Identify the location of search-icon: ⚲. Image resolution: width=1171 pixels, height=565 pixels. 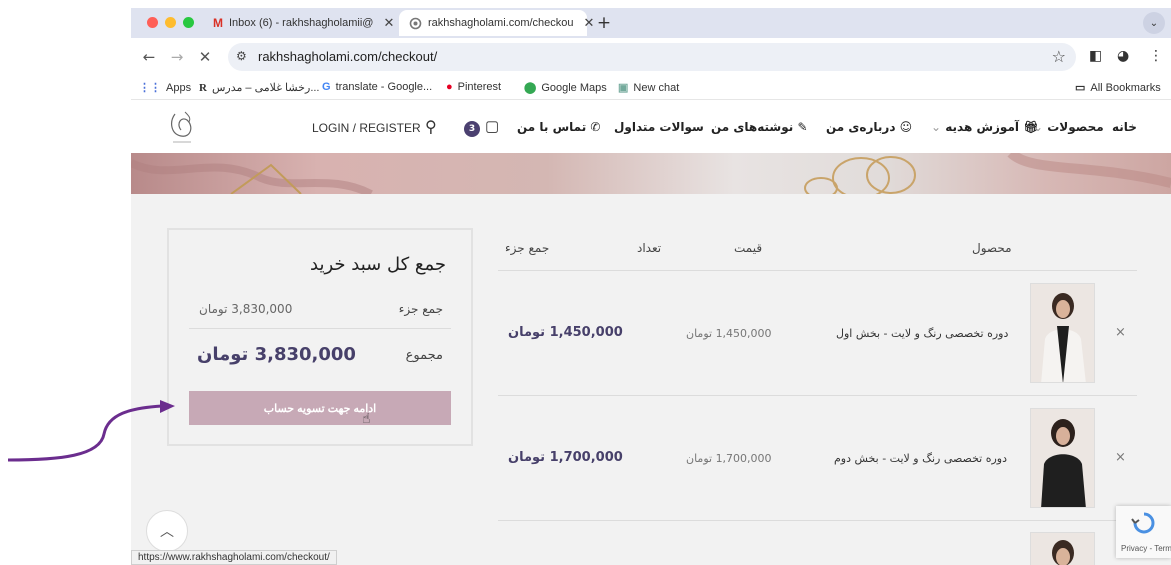
(431, 127).